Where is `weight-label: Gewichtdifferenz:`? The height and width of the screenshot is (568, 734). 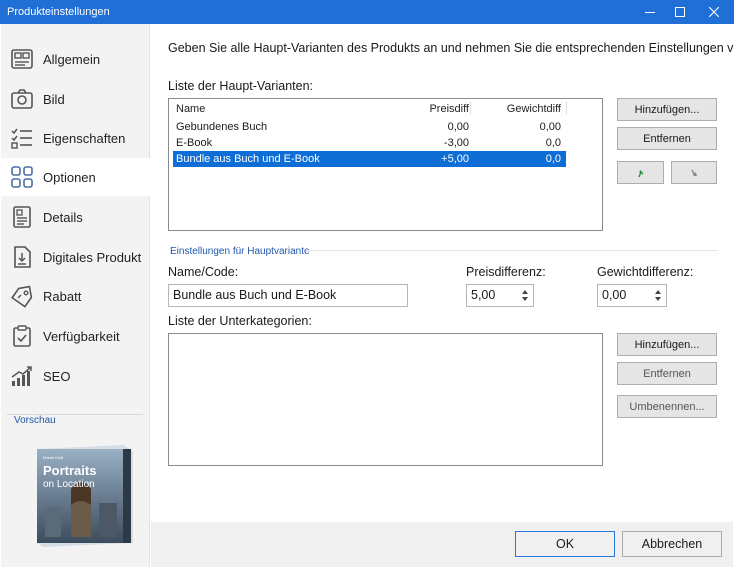
weight-label: Gewichtdifferenz: is located at coordinates (645, 272).